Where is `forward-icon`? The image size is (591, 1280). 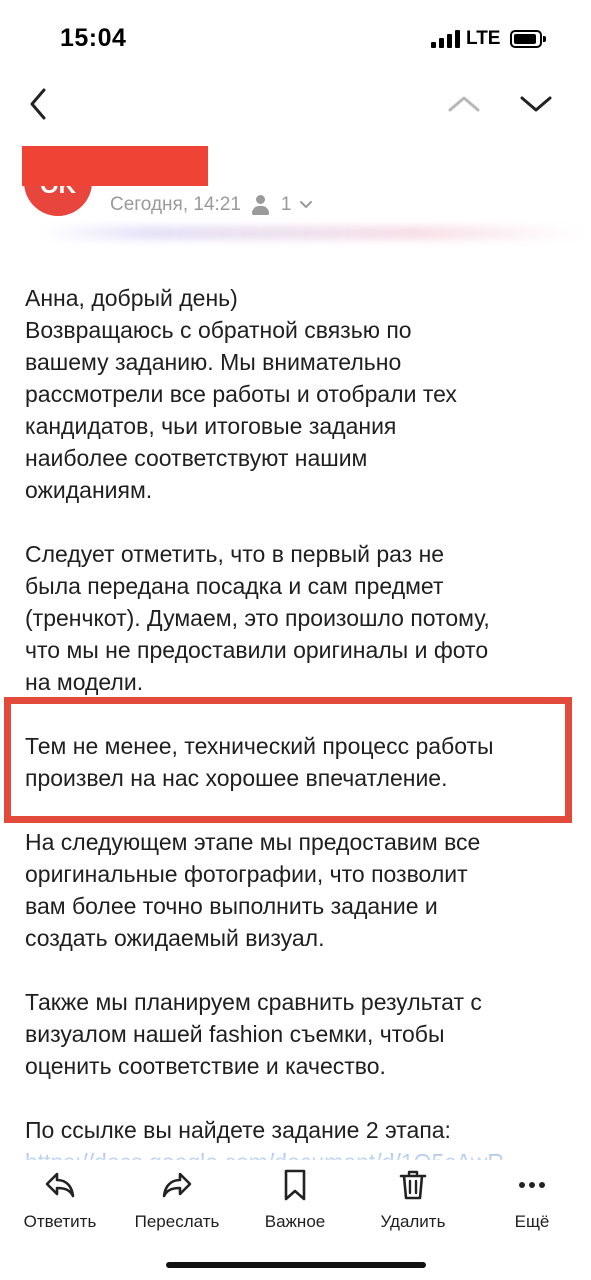 forward-icon is located at coordinates (177, 1185).